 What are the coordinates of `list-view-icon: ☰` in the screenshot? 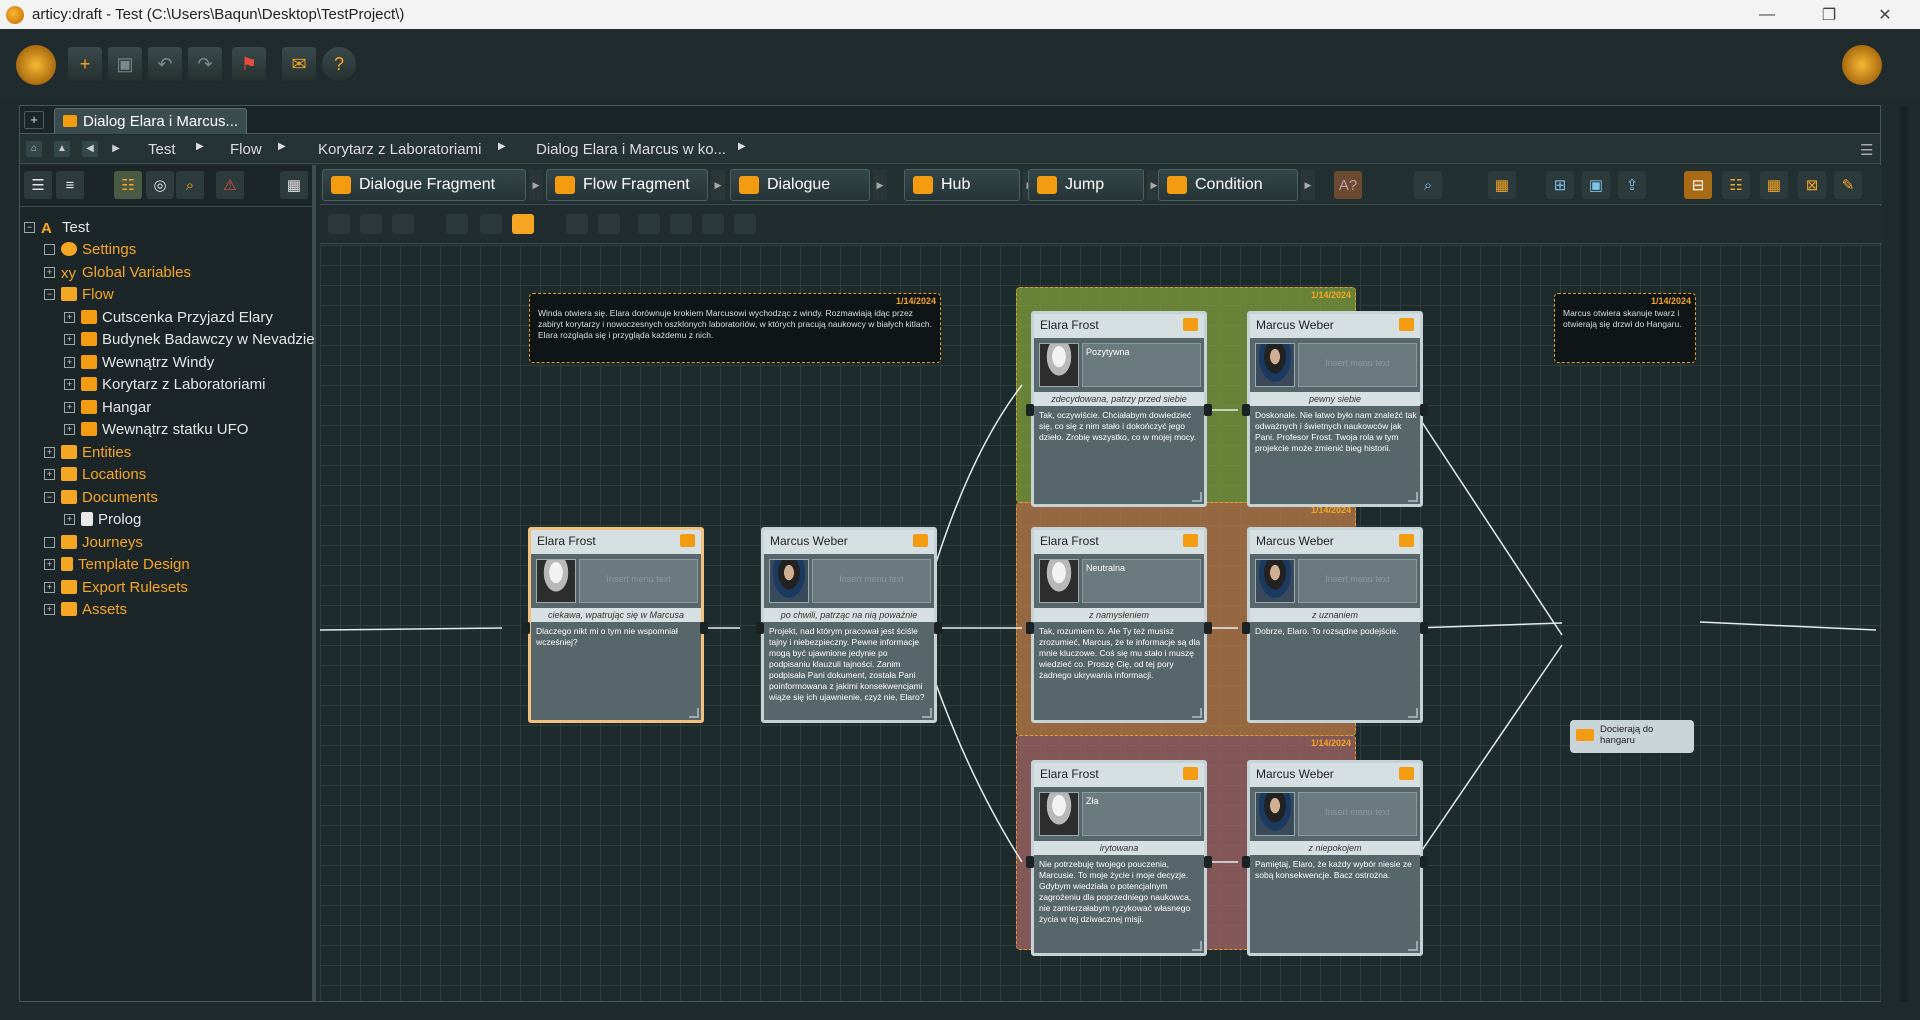 It's located at (38, 185).